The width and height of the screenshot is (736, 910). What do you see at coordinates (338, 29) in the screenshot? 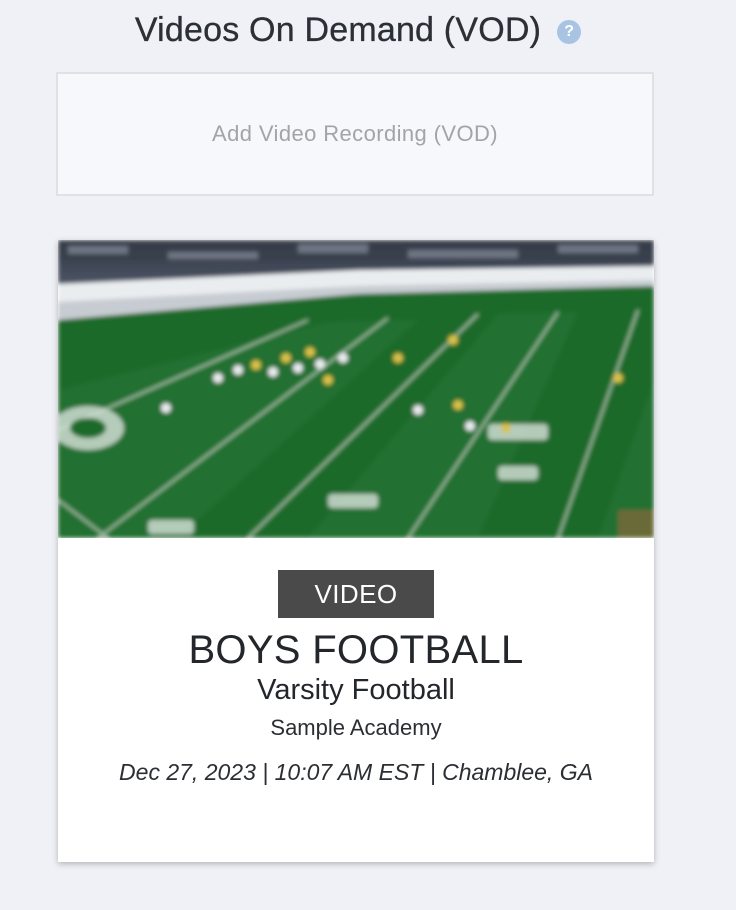
I see `page-title: Videos On Demand (VOD)` at bounding box center [338, 29].